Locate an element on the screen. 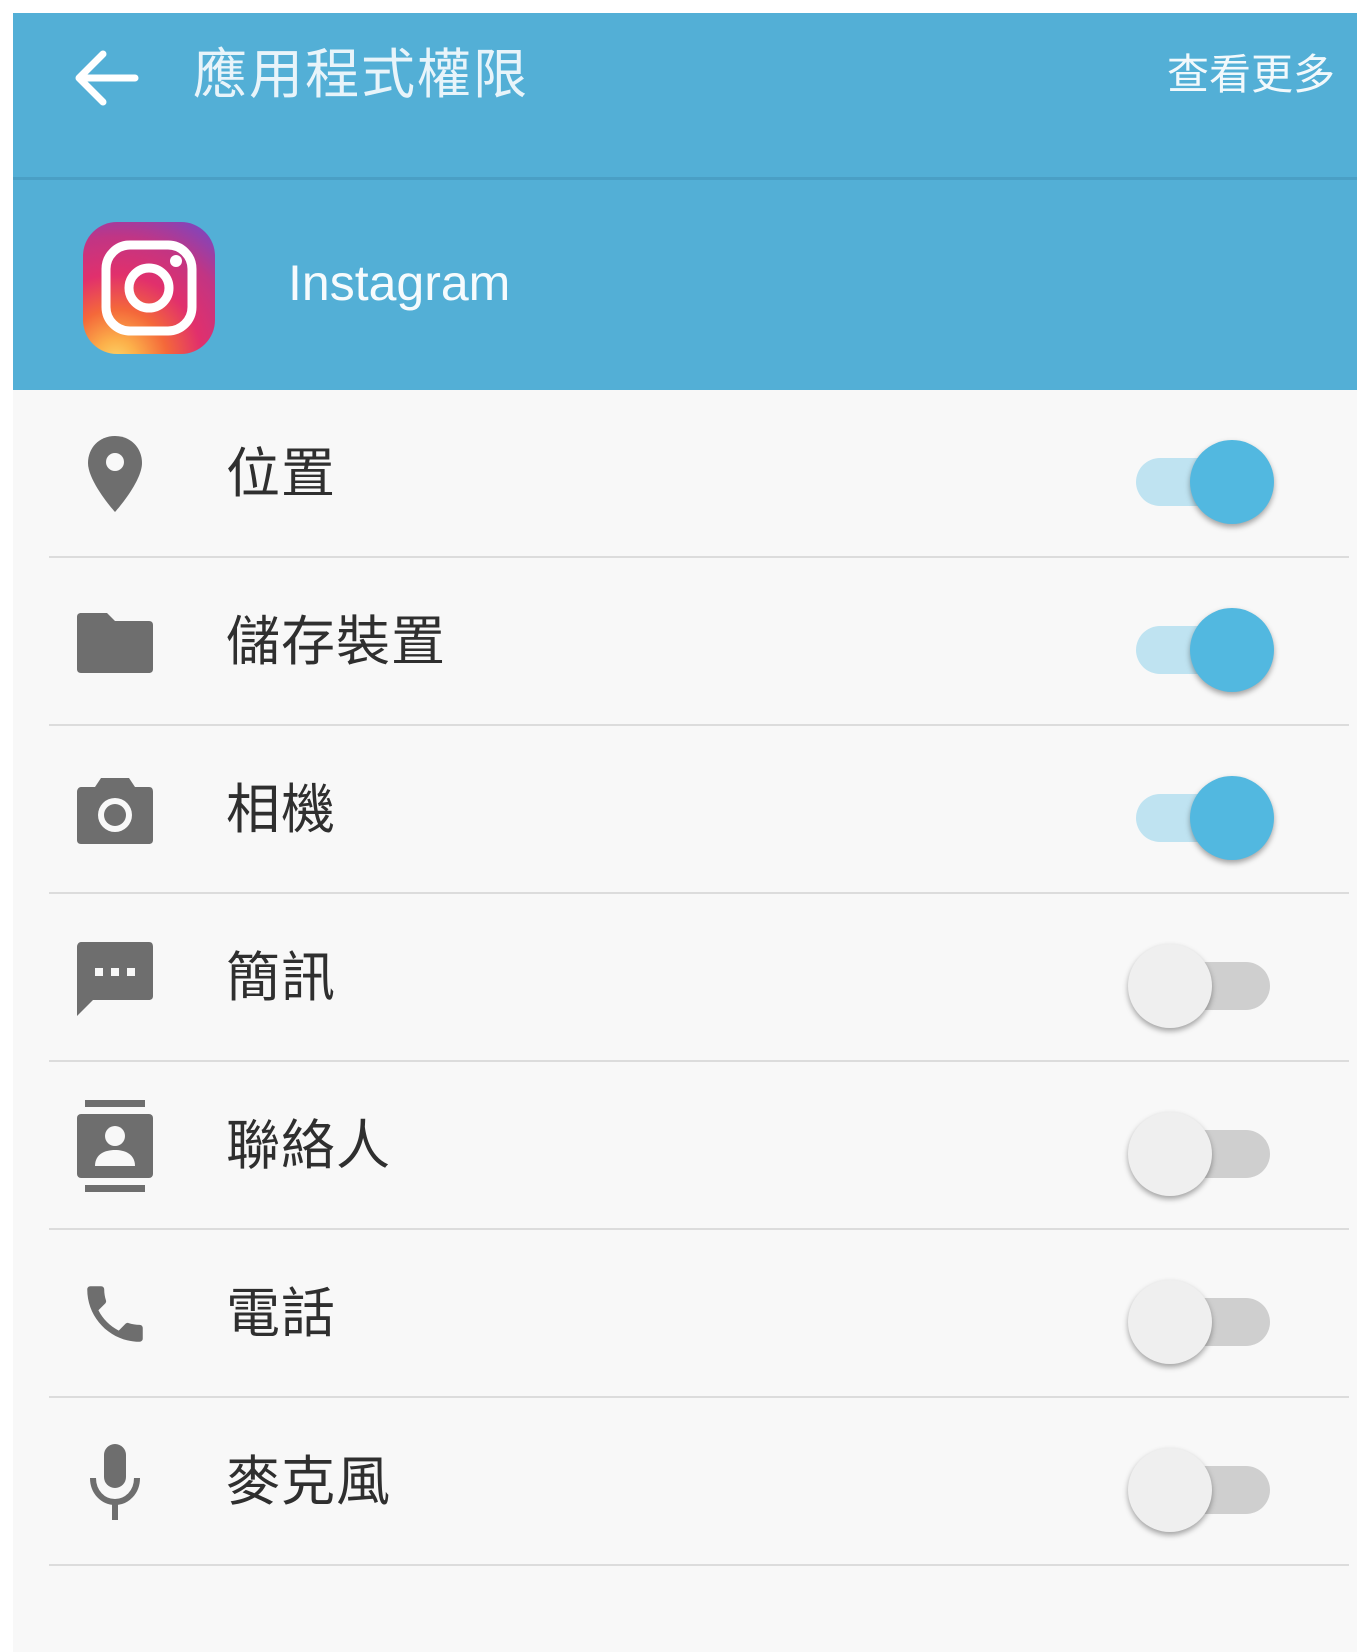 This screenshot has width=1370, height=1652. location-pin-icon is located at coordinates (115, 474).